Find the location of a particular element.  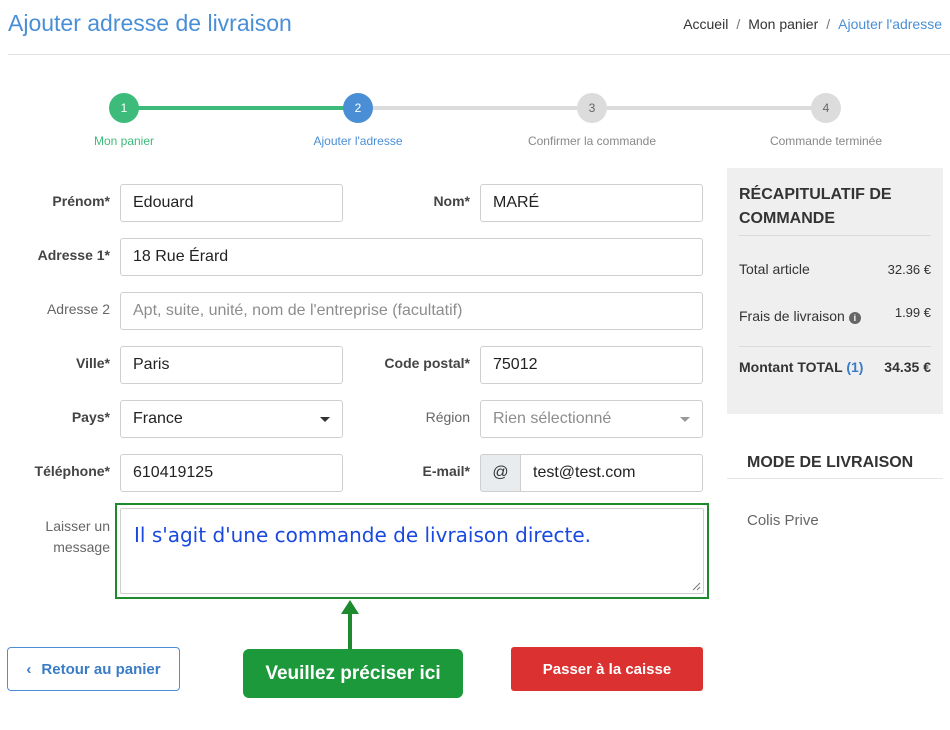

breadcrumb: Accueil / Mon panier / Ajouter l'adresse is located at coordinates (812, 24).